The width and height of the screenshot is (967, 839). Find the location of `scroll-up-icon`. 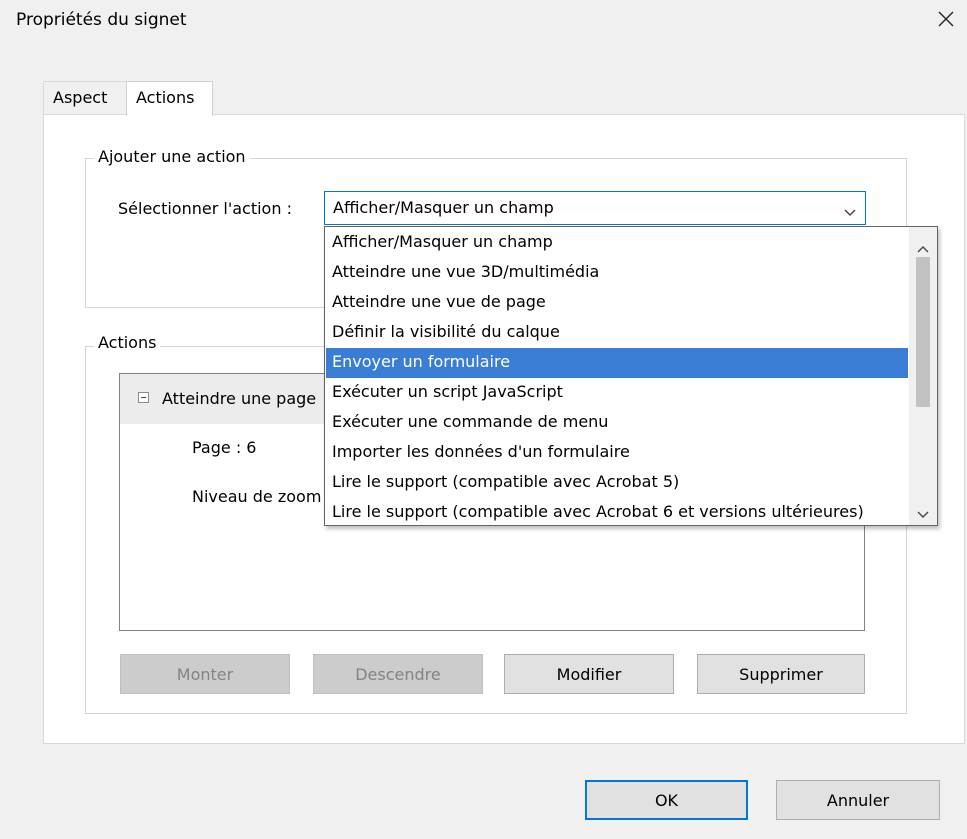

scroll-up-icon is located at coordinates (923, 246).